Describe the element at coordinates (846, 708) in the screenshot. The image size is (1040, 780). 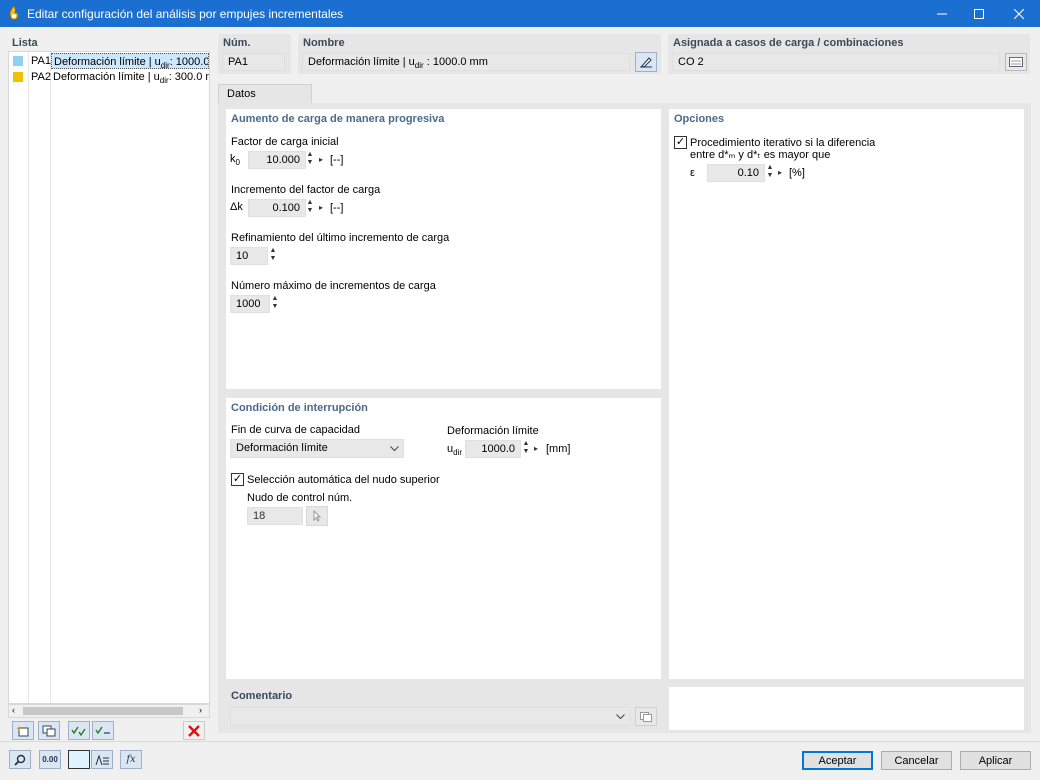
I see `comment-side-panel` at that location.